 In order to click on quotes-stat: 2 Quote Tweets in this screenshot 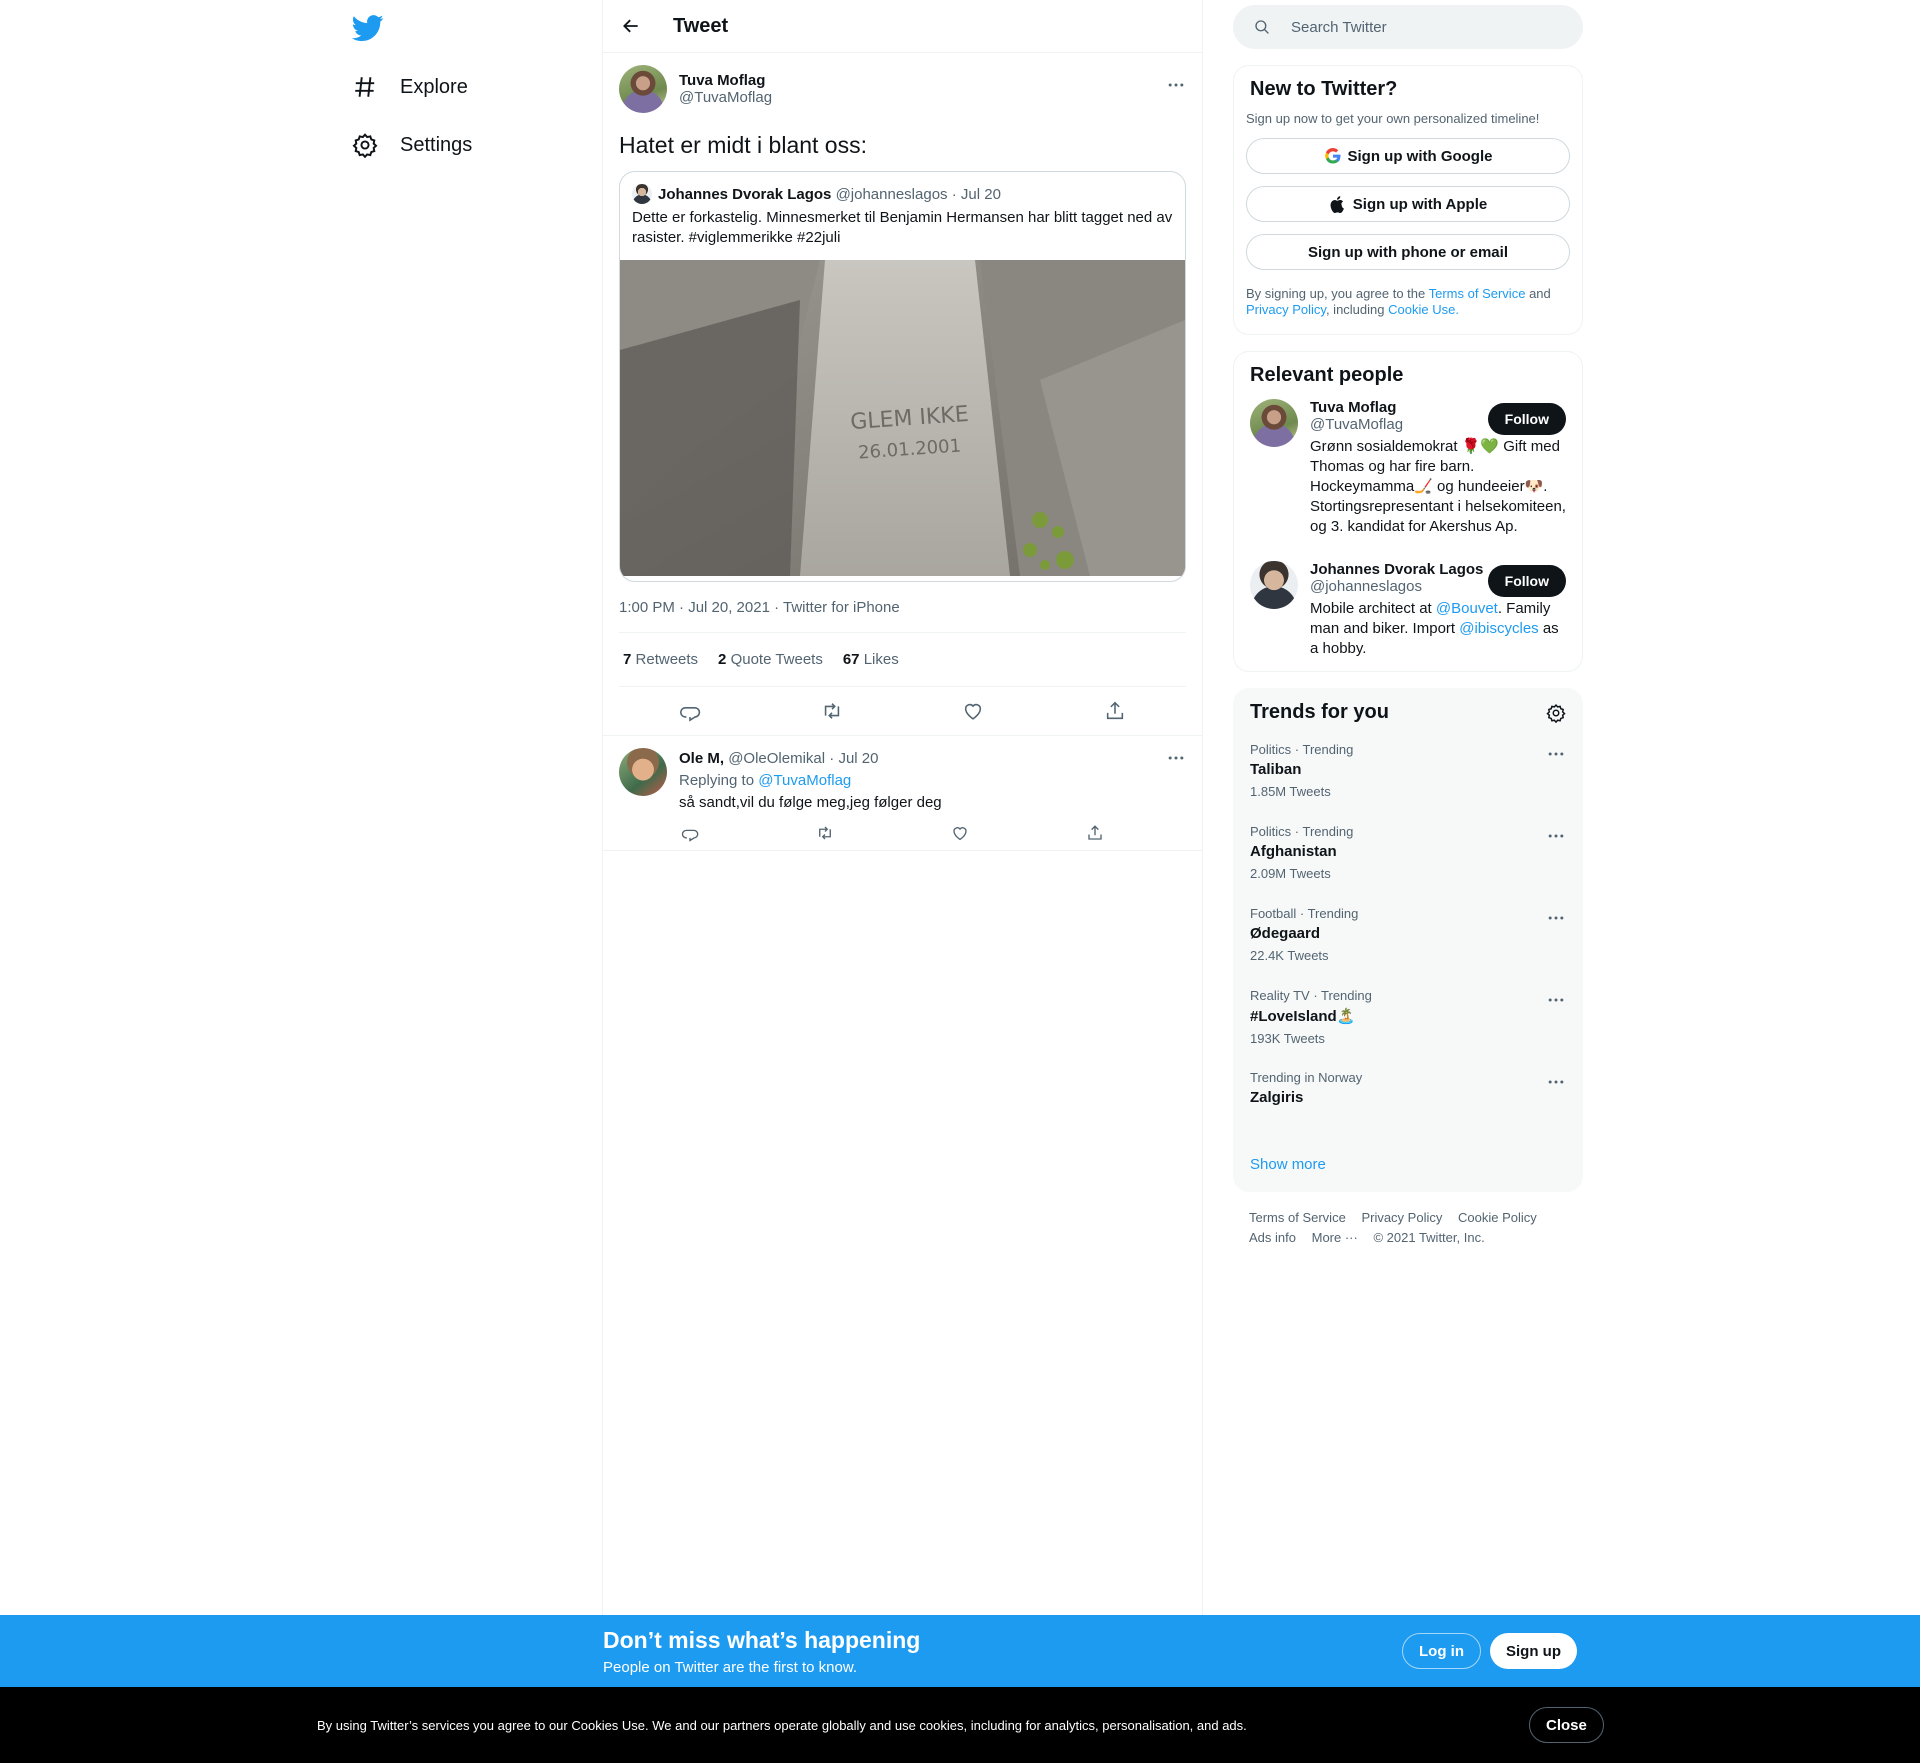, I will do `click(770, 659)`.